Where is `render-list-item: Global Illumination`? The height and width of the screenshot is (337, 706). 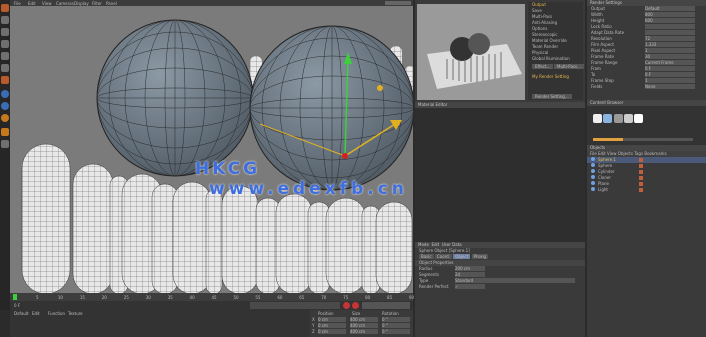
render-list-item: Global Illumination is located at coordinates (555, 59).